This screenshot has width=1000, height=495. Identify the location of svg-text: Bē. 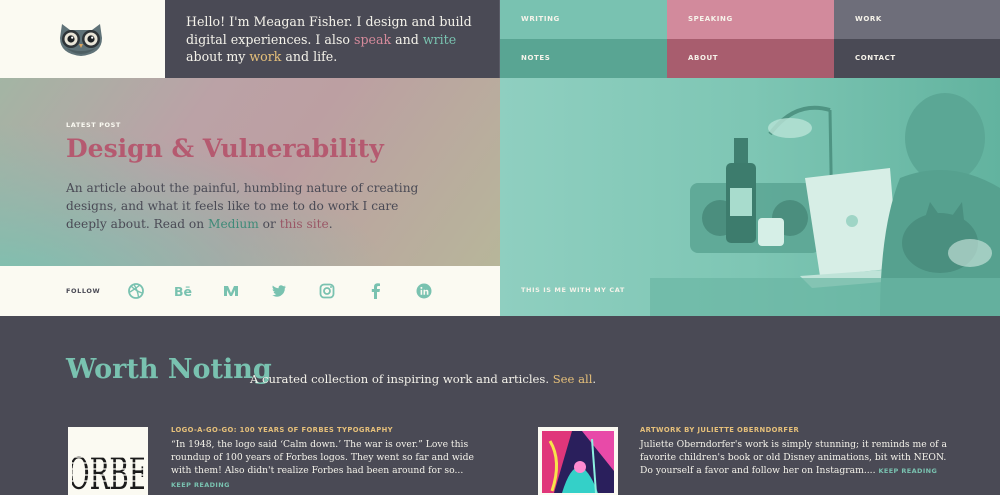
(183, 291).